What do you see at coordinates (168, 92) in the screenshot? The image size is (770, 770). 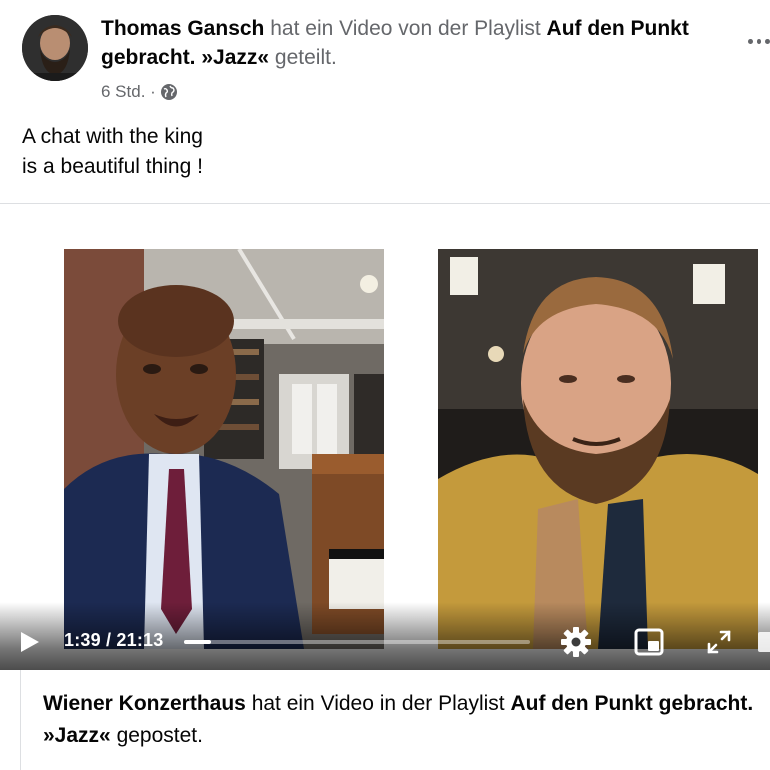 I see `globe-icon` at bounding box center [168, 92].